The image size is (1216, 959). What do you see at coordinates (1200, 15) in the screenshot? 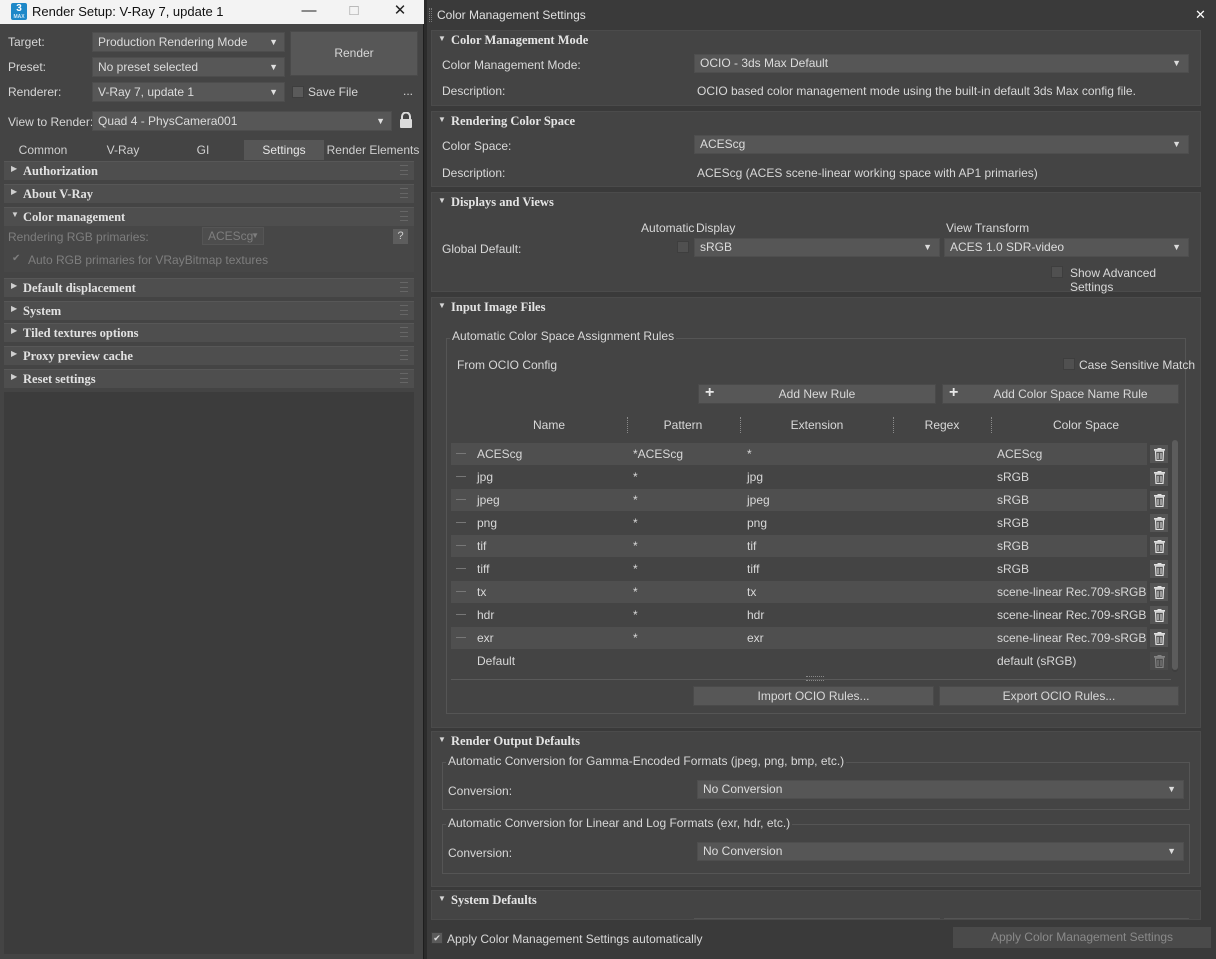
I see `cm-close-button: ✕` at bounding box center [1200, 15].